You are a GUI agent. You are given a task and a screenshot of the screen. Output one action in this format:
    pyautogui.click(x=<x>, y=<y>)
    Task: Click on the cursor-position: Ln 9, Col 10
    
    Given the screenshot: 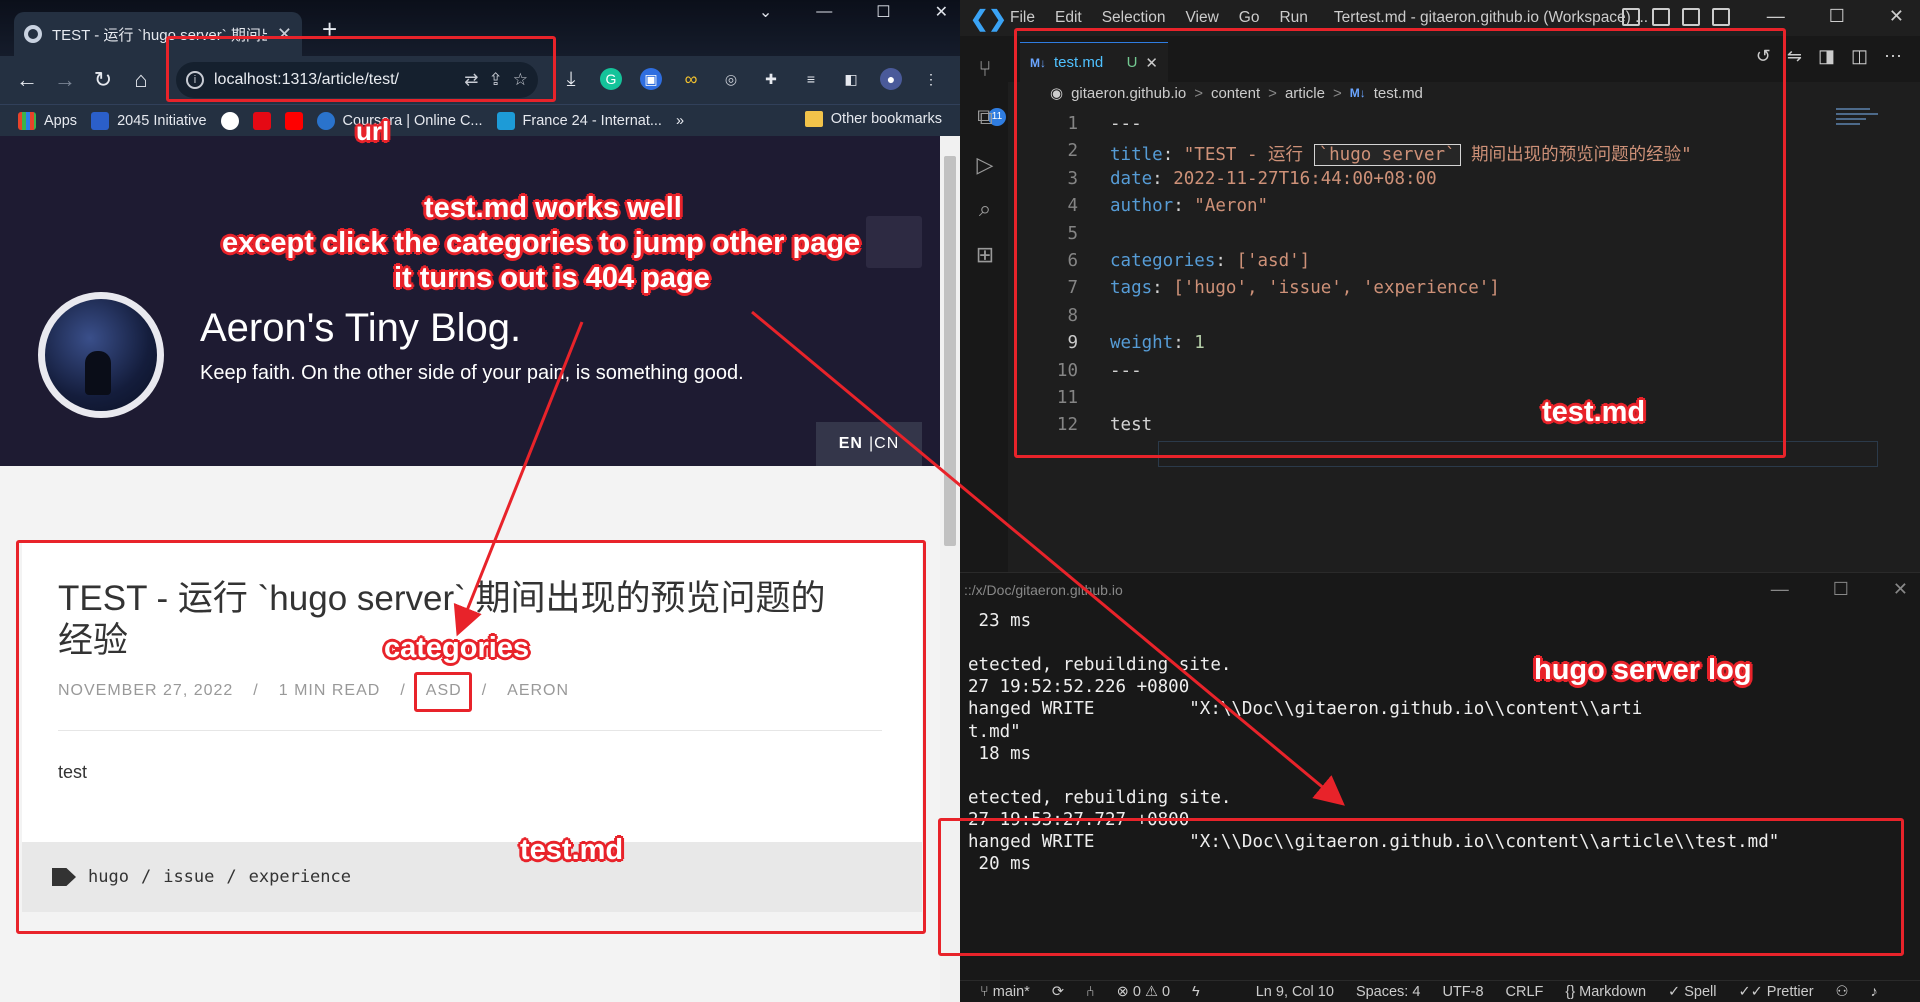 What is the action you would take?
    pyautogui.click(x=1295, y=992)
    